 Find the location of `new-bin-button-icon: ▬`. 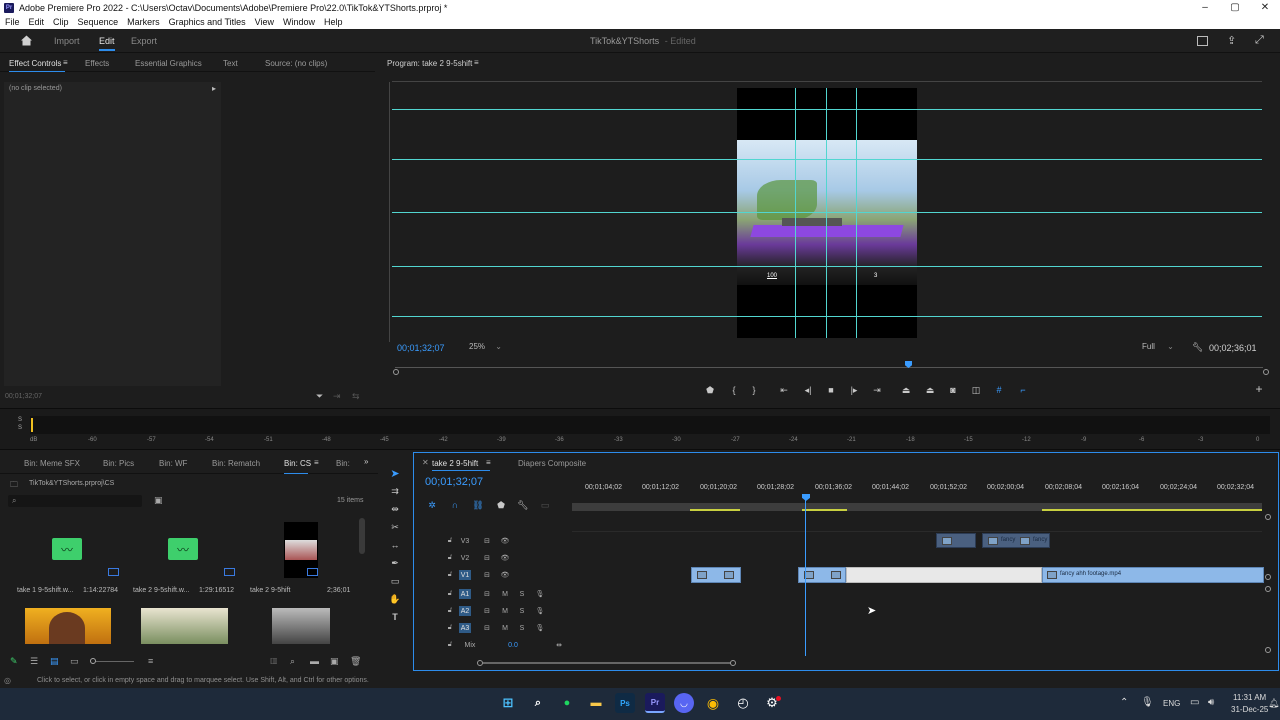

new-bin-button-icon: ▬ is located at coordinates (314, 661).